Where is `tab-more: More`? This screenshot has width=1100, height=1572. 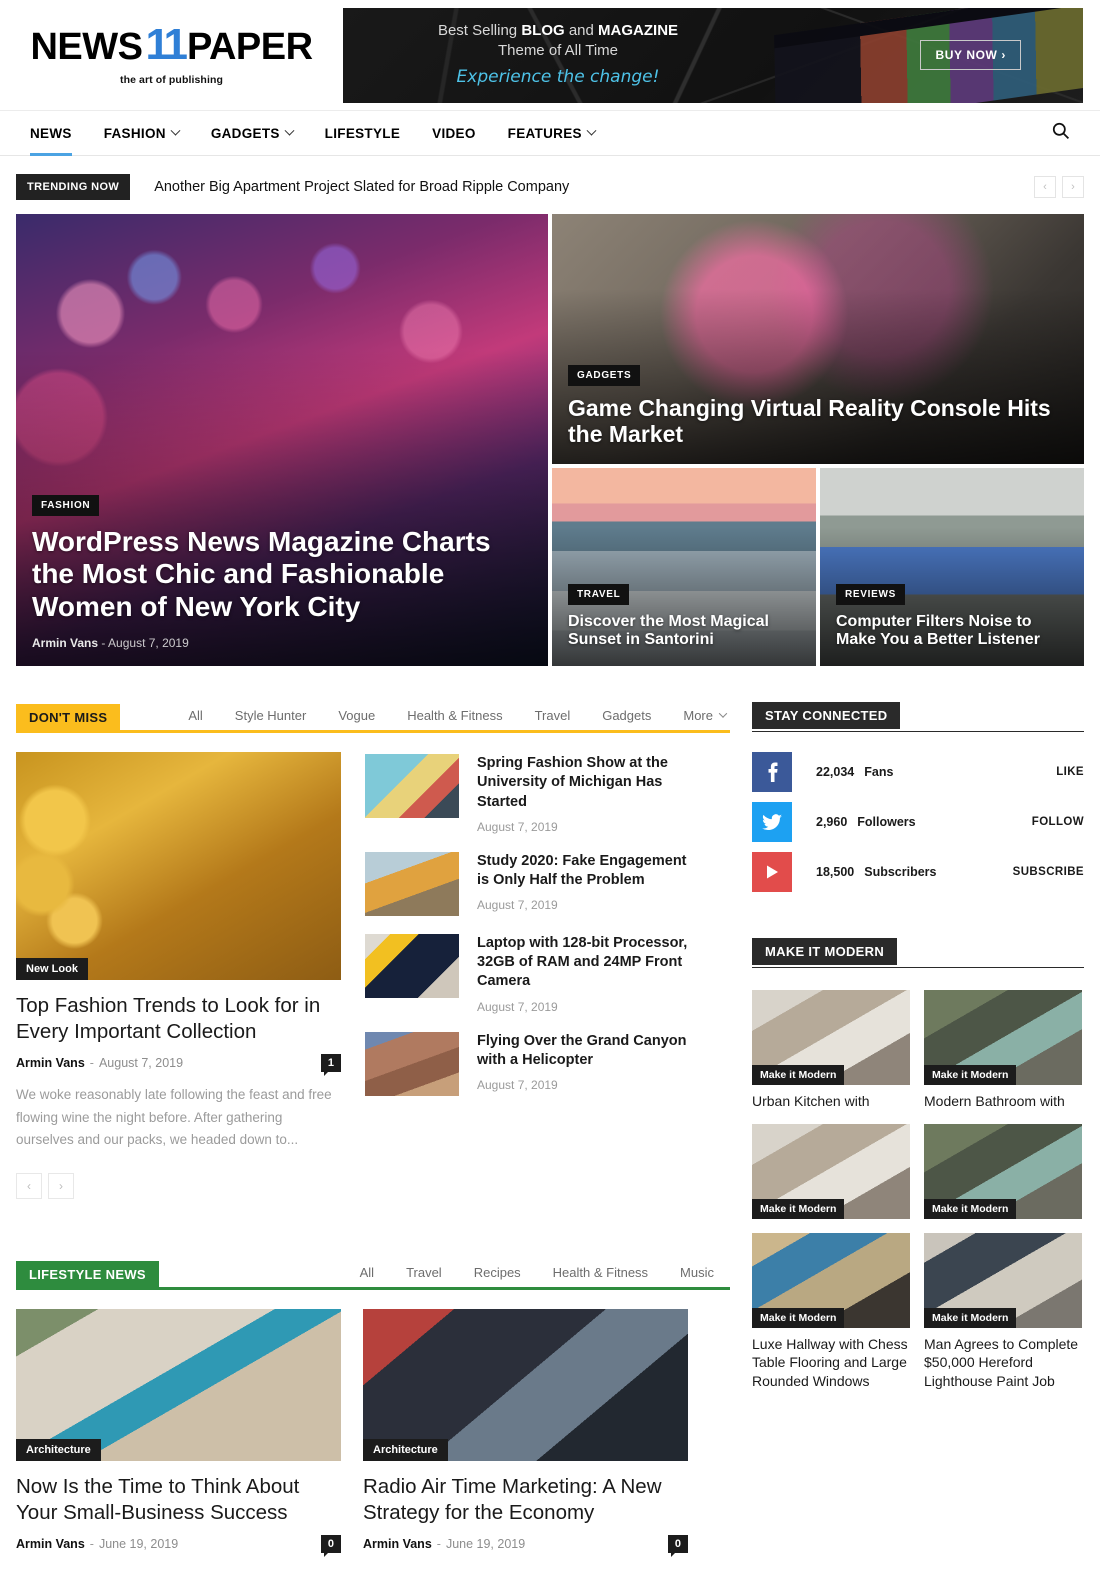 tab-more: More is located at coordinates (698, 715).